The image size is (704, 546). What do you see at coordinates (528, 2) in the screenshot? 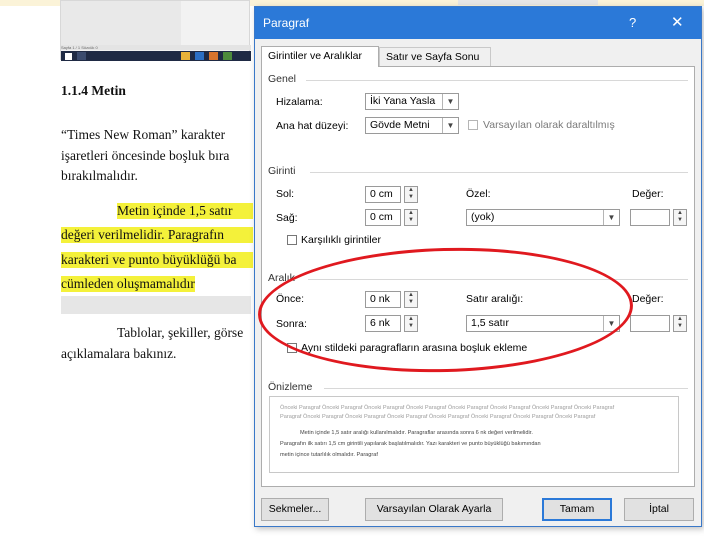
I see `background-window-strip` at bounding box center [528, 2].